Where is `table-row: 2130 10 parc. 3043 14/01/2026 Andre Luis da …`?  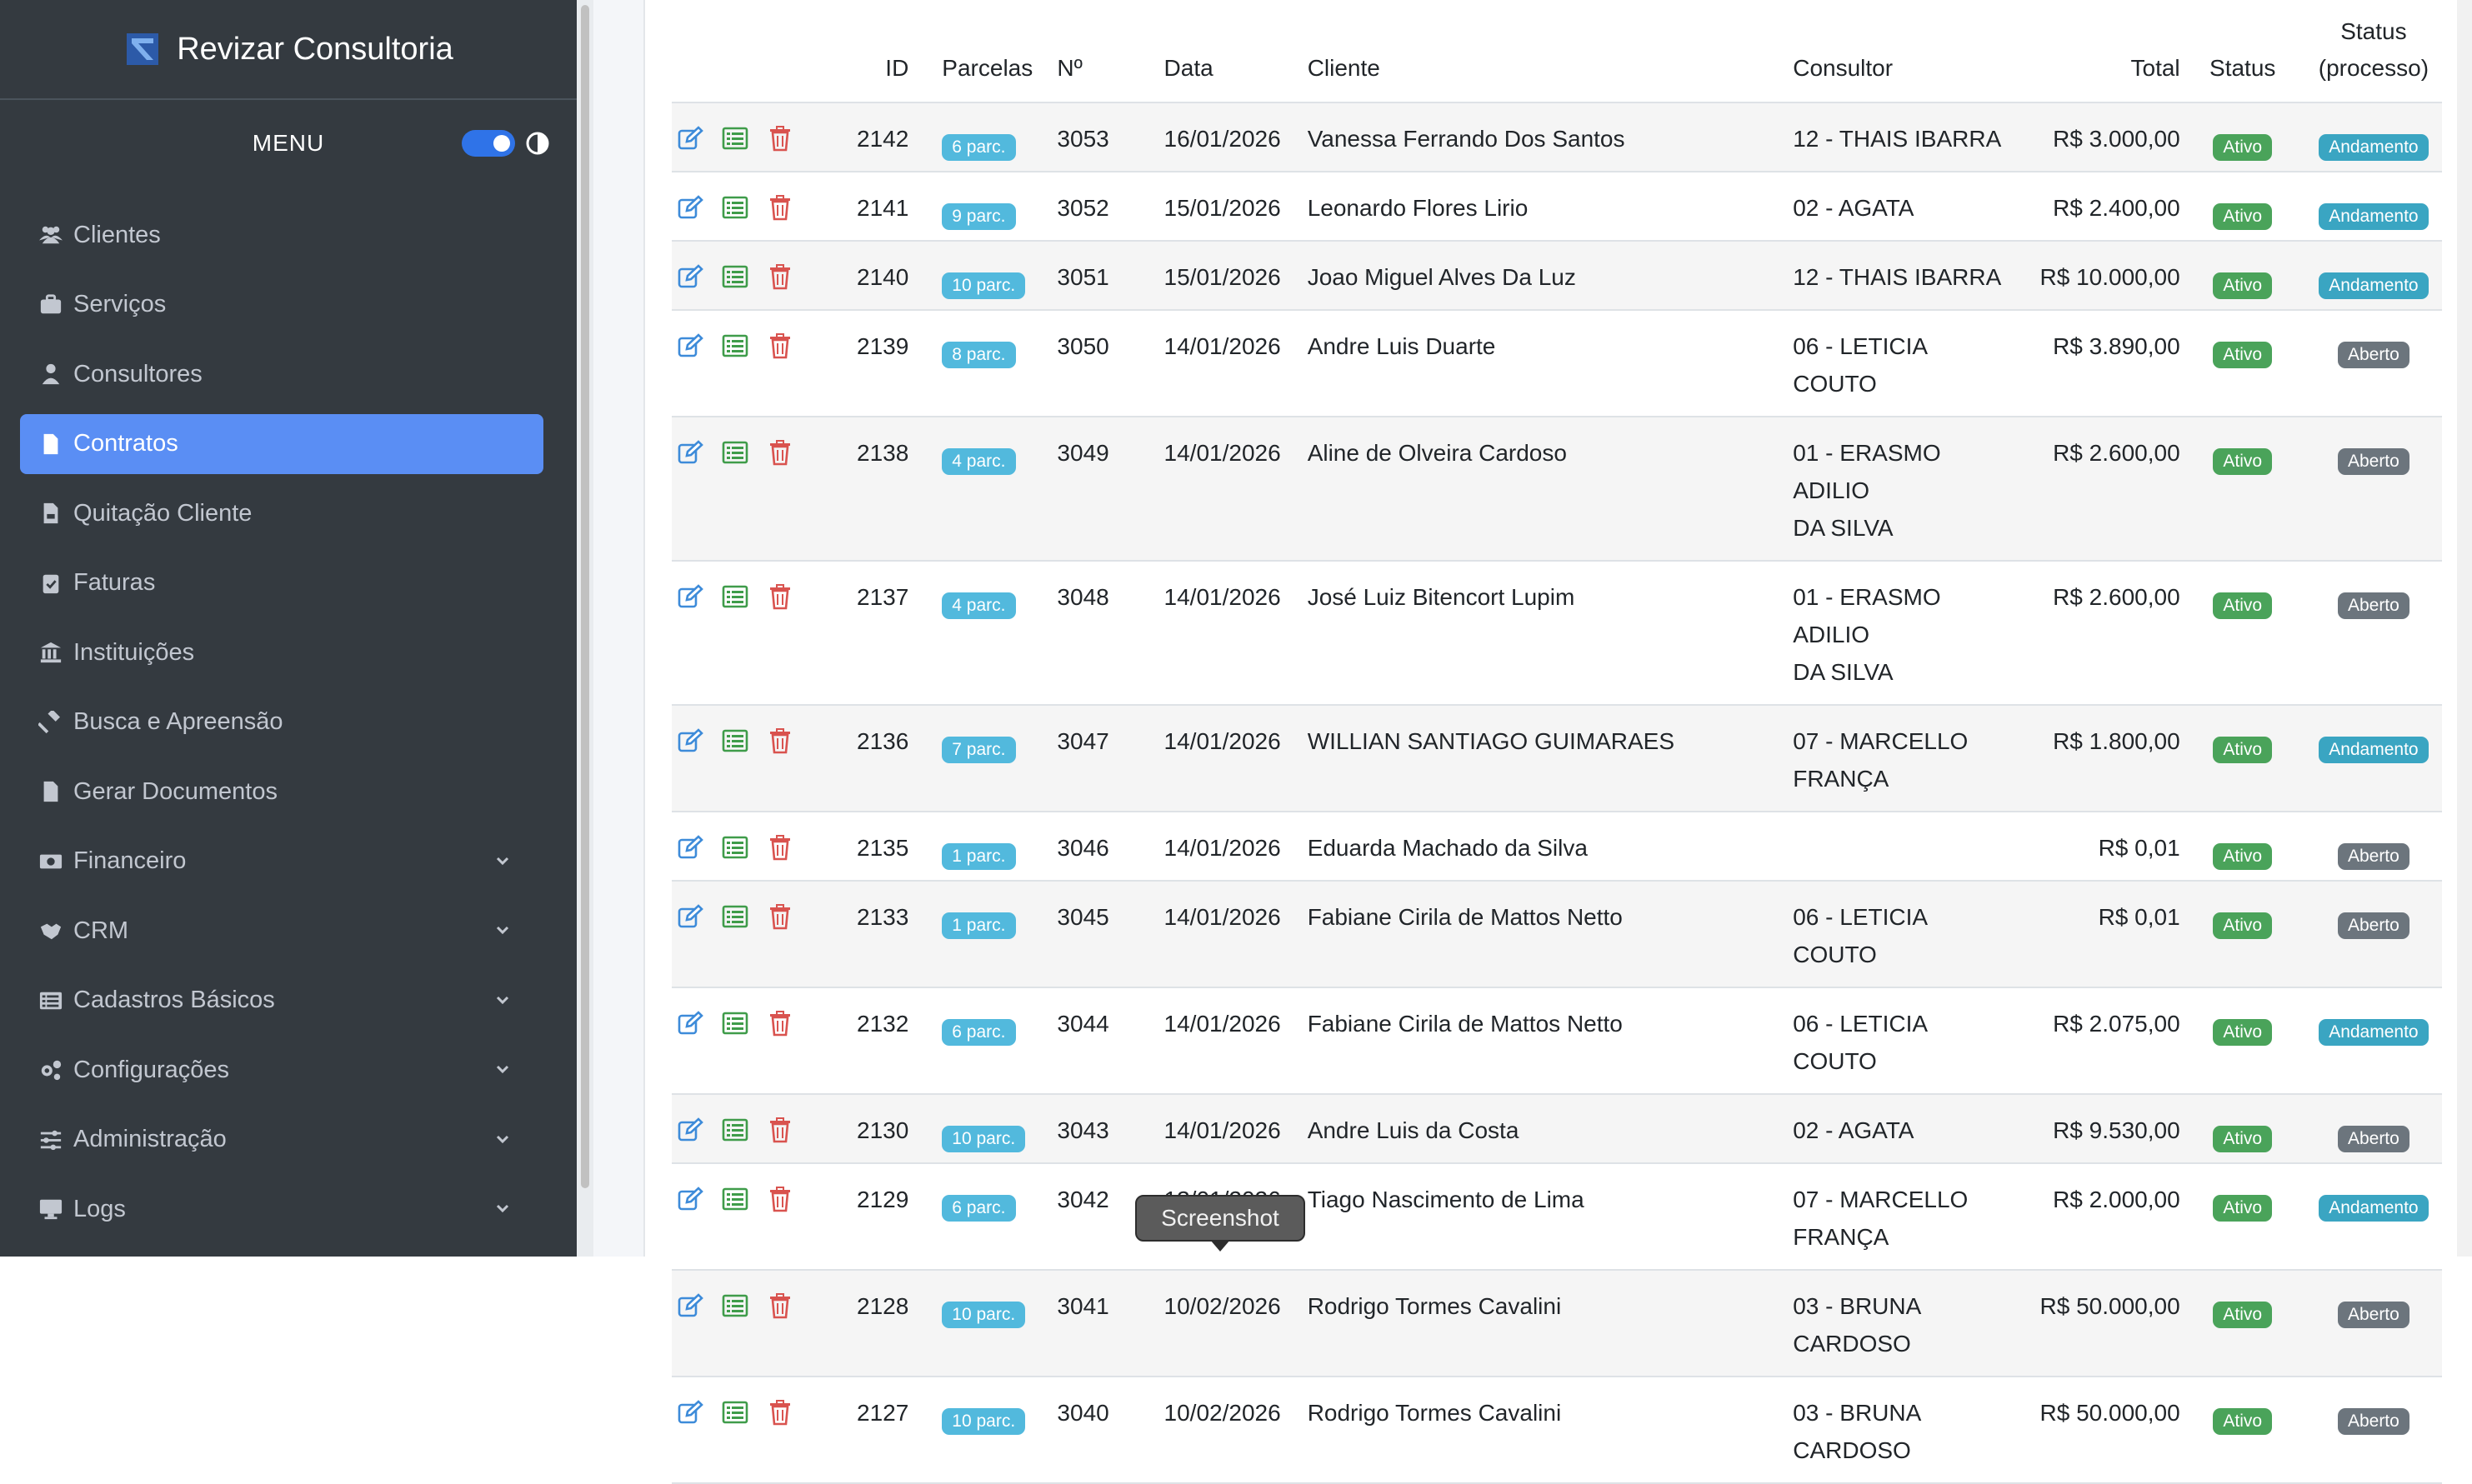
table-row: 2130 10 parc. 3043 14/01/2026 Andre Luis da … is located at coordinates (1557, 1128).